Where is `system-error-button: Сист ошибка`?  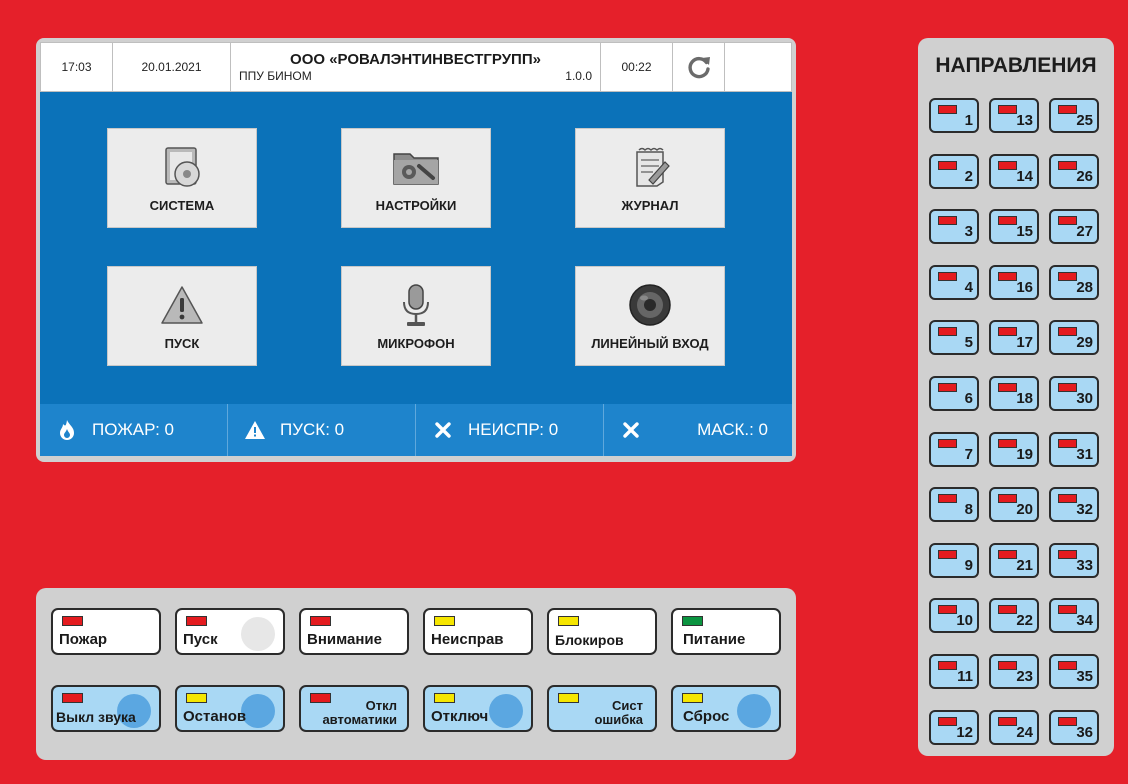 system-error-button: Сист ошибка is located at coordinates (602, 708).